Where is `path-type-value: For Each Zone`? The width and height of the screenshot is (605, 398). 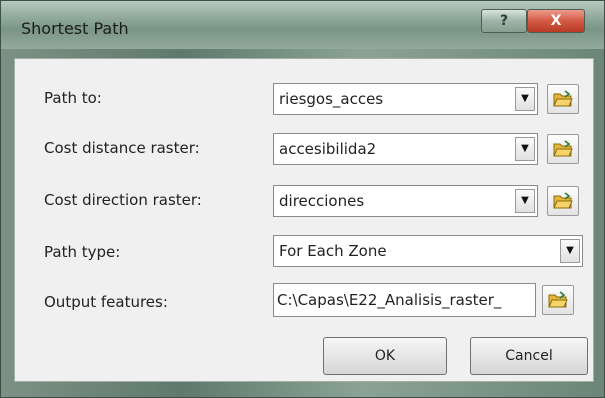 path-type-value: For Each Zone is located at coordinates (333, 251).